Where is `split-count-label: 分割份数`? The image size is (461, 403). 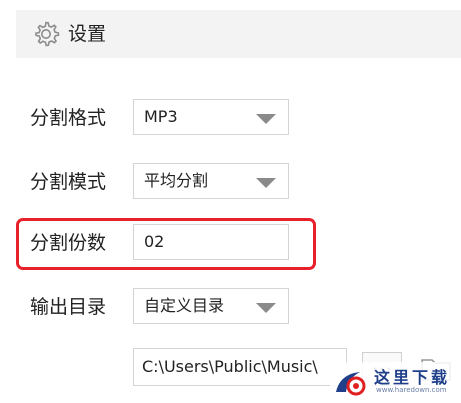
split-count-label: 分割份数 is located at coordinates (68, 243).